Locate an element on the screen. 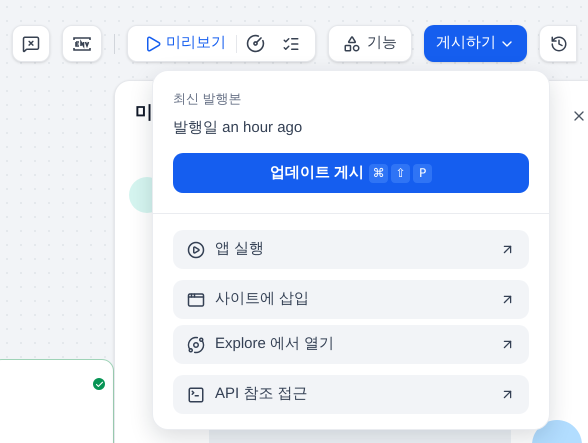 This screenshot has width=588, height=443. env-button is located at coordinates (82, 43).